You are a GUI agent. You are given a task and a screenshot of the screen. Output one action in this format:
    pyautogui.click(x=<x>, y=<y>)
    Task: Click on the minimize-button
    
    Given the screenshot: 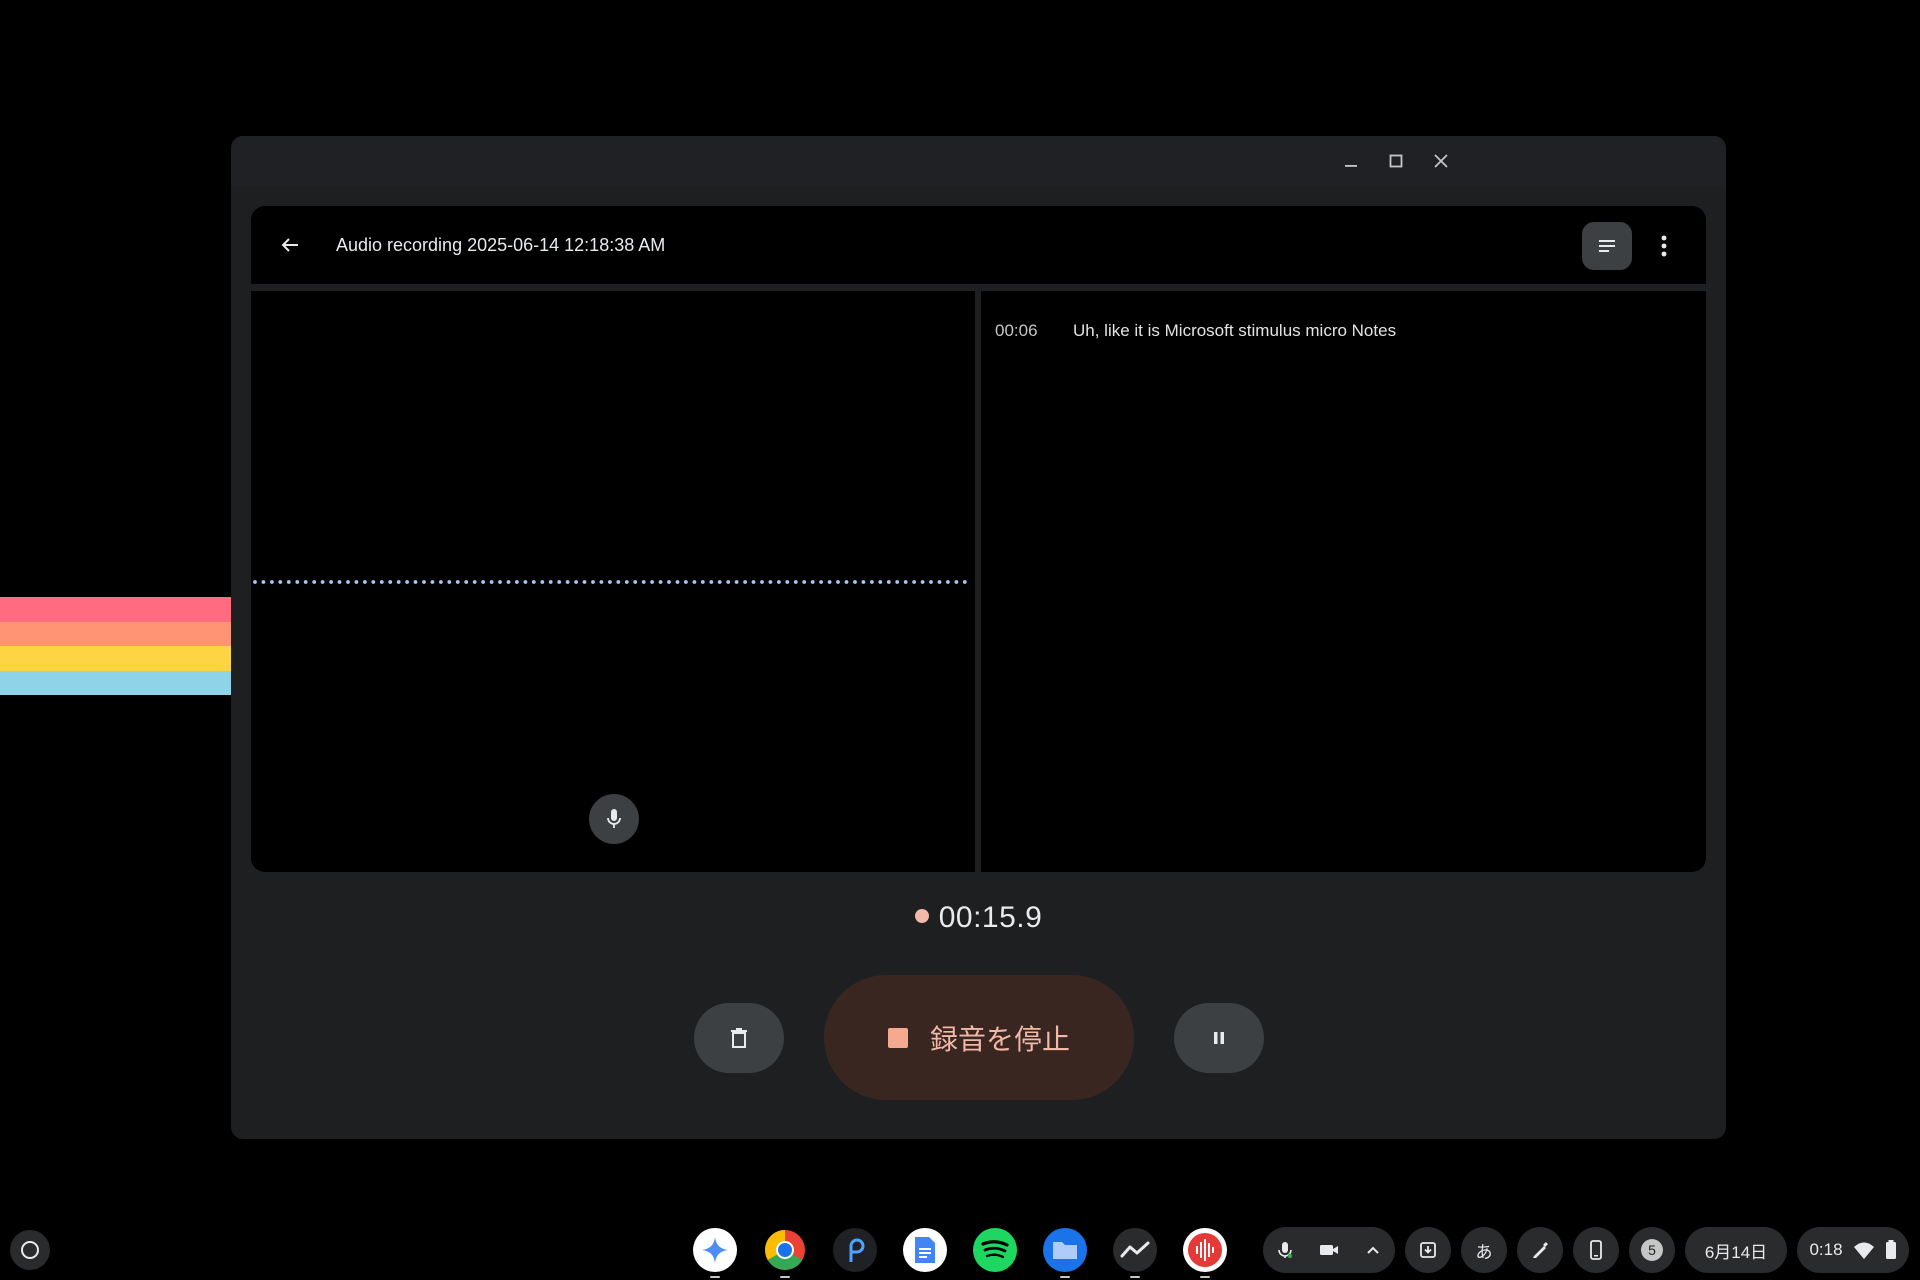 What is the action you would take?
    pyautogui.click(x=1351, y=161)
    